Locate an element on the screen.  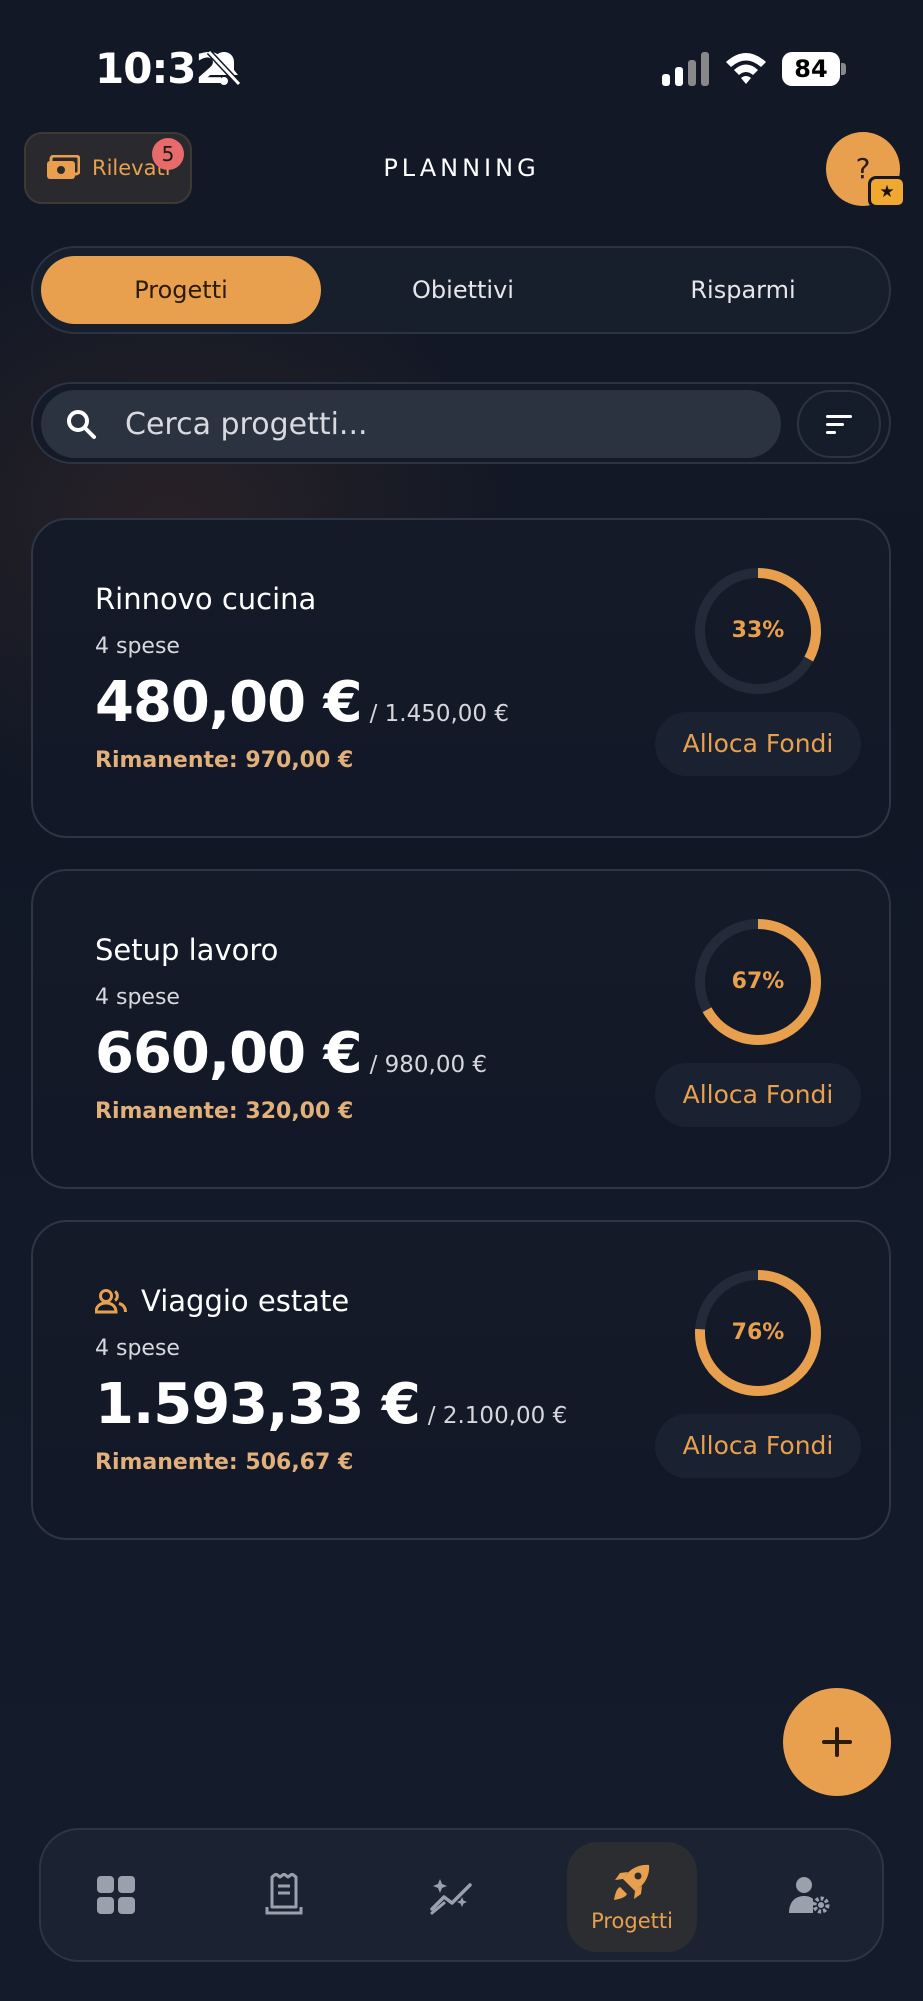
project-title: Rinnovo cucina is located at coordinates (205, 599).